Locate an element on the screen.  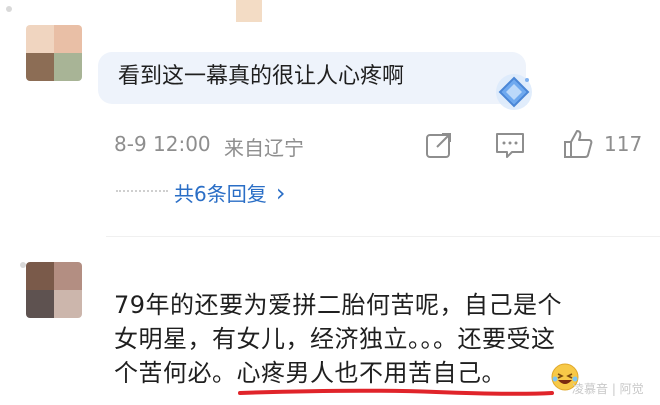
view-replies-link: 共6条回复 › is located at coordinates (229, 192).